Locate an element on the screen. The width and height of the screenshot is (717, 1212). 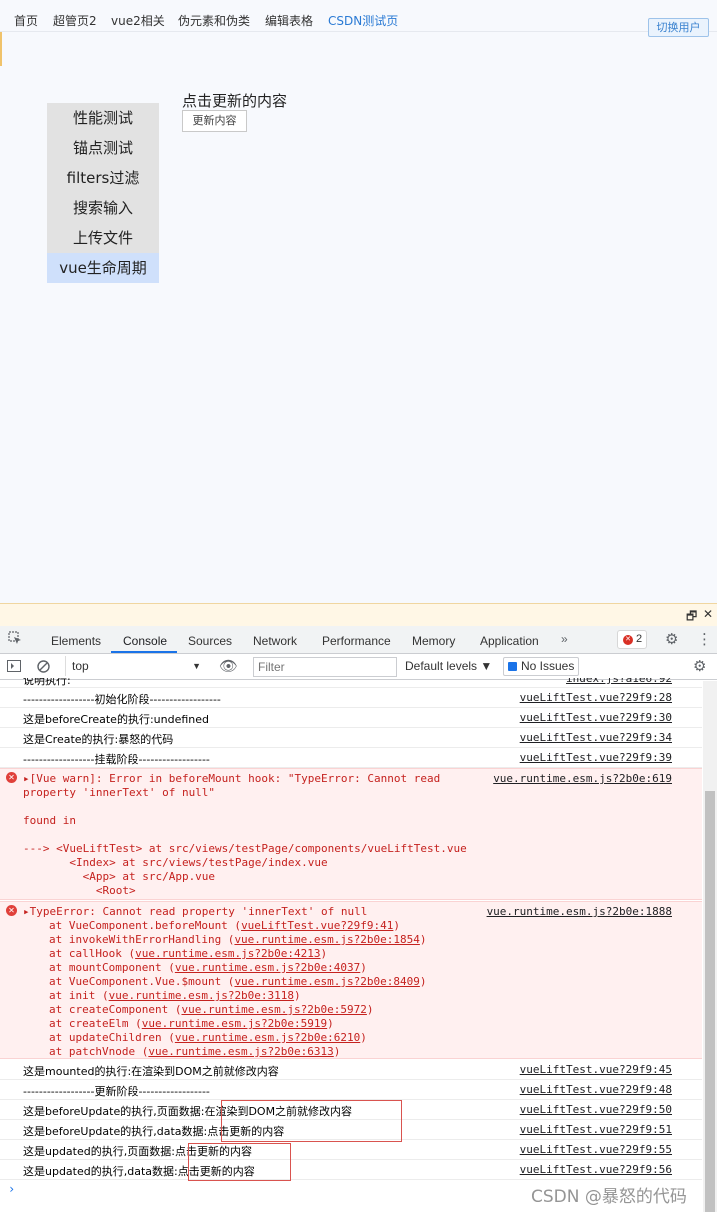
tab-network: Network is located at coordinates (275, 641).